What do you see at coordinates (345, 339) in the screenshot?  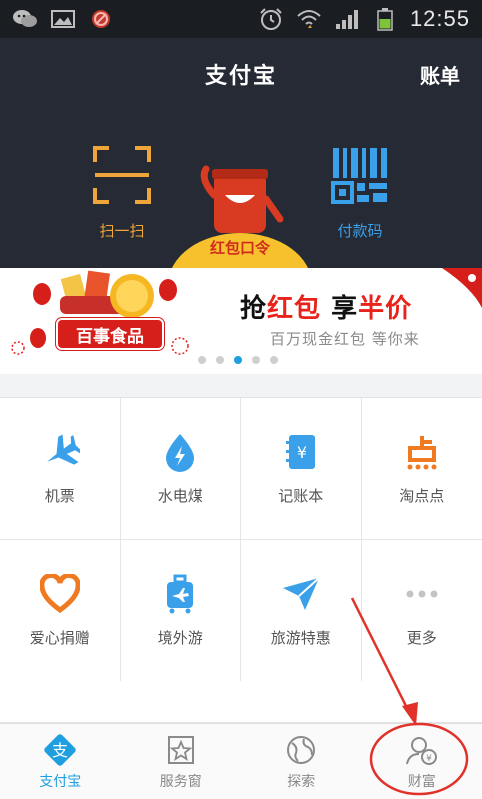 I see `banner-subtitle: 百万现金红包 等你来` at bounding box center [345, 339].